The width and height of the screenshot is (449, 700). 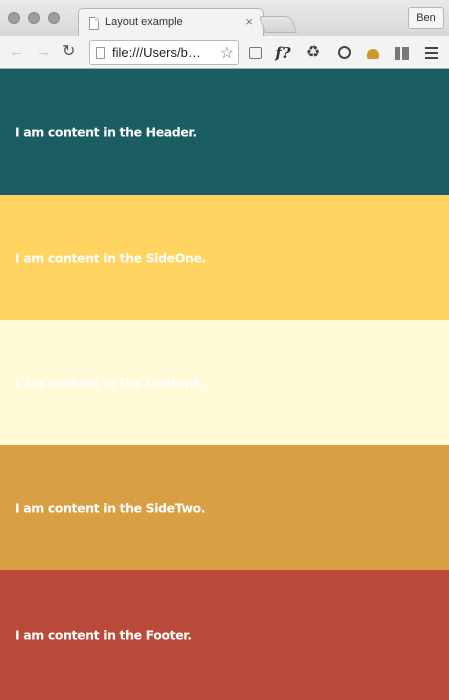 I want to click on close-window-button, so click(x=14, y=18).